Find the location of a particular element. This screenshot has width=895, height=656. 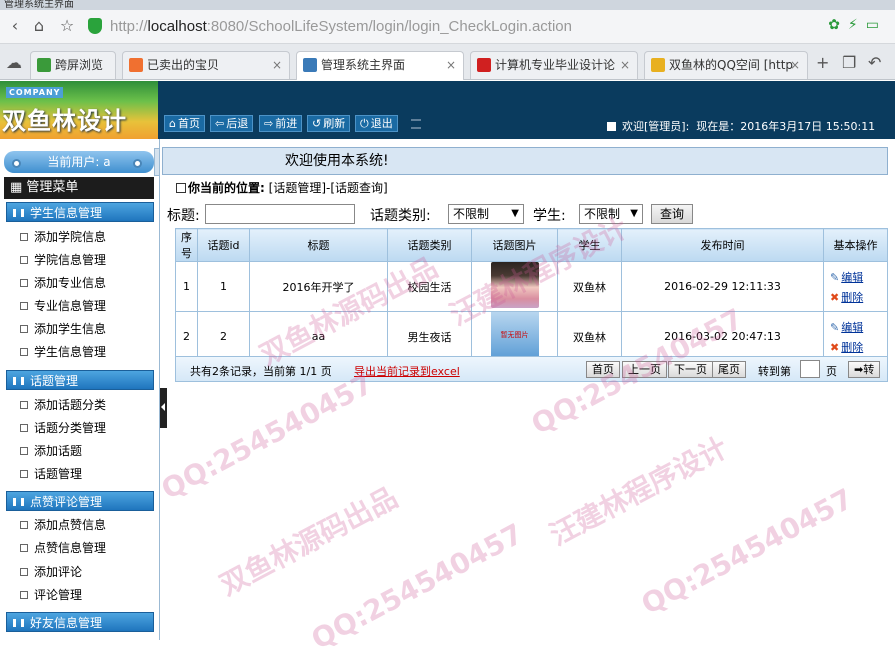

back-button: ⇦ 后退 is located at coordinates (232, 123).